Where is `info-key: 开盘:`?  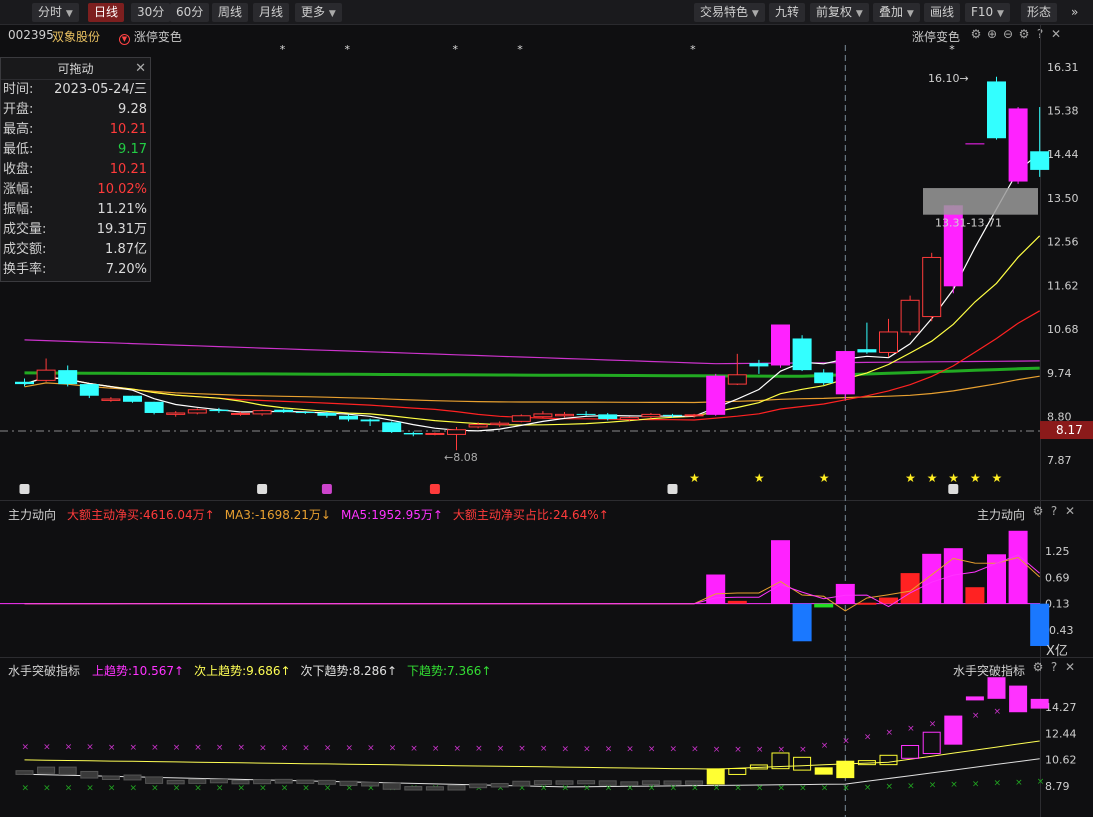 info-key: 开盘: is located at coordinates (18, 109).